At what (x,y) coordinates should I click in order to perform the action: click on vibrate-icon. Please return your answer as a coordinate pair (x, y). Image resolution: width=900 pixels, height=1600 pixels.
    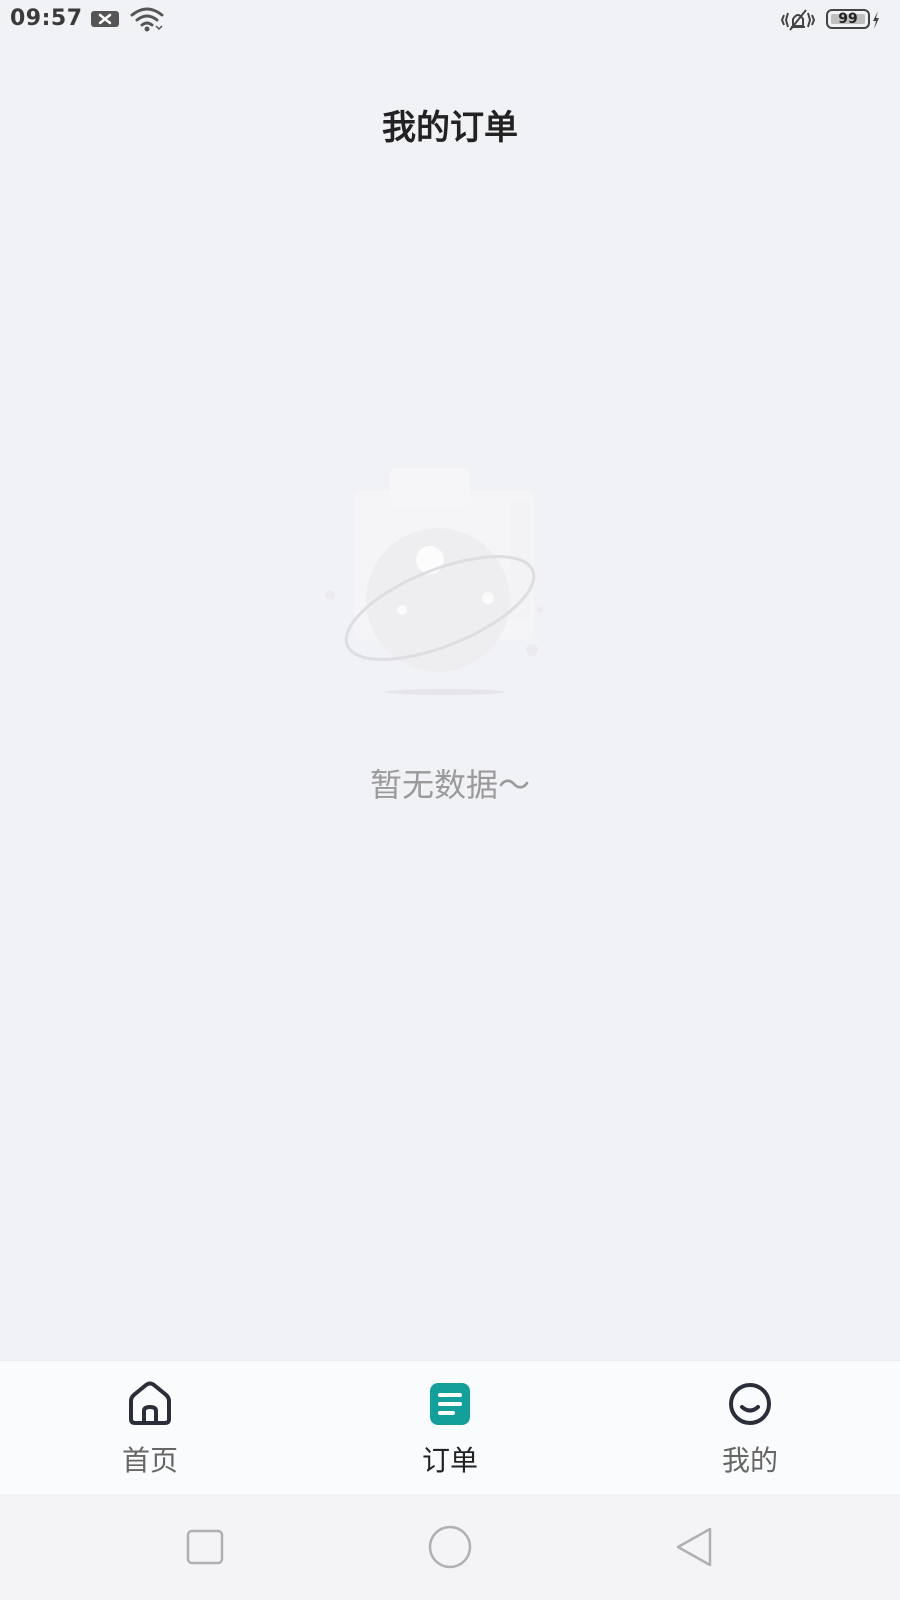
    Looking at the image, I should click on (798, 20).